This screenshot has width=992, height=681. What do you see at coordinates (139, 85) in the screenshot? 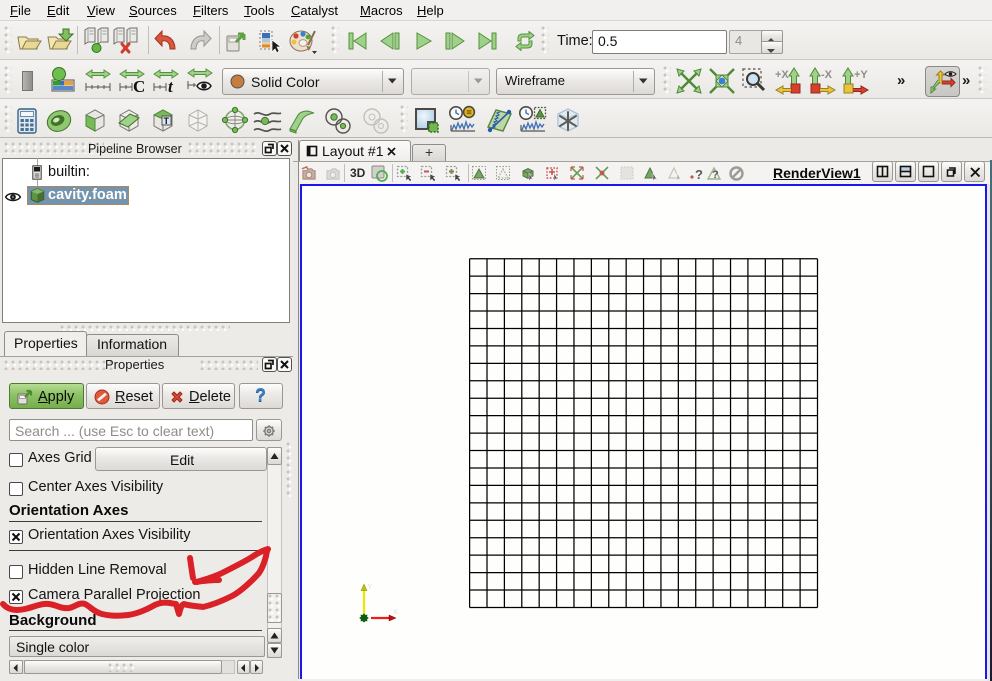
I see `svg-text: C` at bounding box center [139, 85].